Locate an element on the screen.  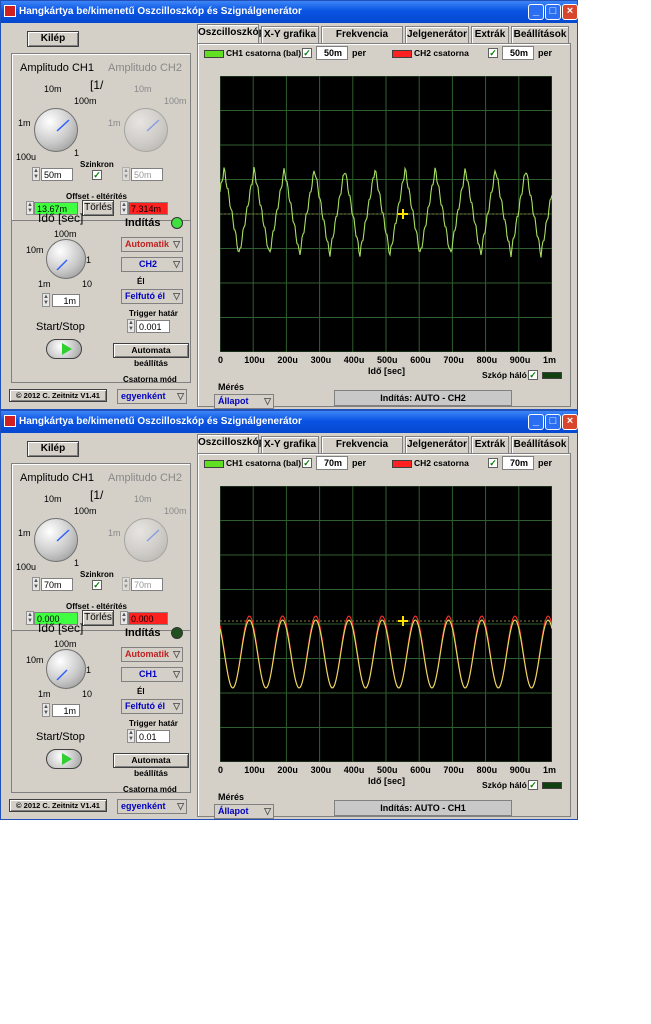
x-tick-label: 300u is located at coordinates (321, 770).